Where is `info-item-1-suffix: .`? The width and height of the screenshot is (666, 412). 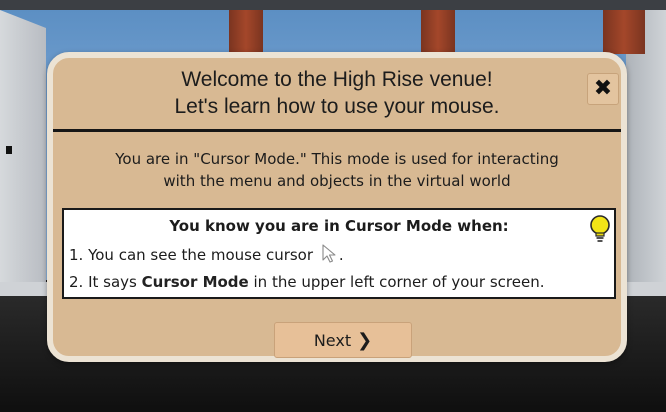
info-item-1-suffix: . is located at coordinates (341, 255).